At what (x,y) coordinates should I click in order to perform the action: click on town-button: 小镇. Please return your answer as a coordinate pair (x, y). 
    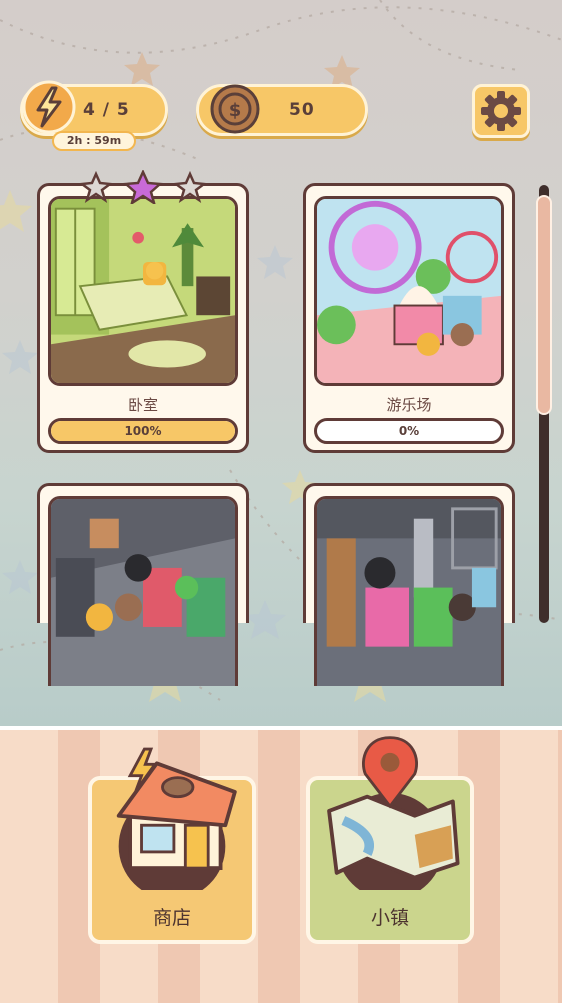
    Looking at the image, I should click on (390, 840).